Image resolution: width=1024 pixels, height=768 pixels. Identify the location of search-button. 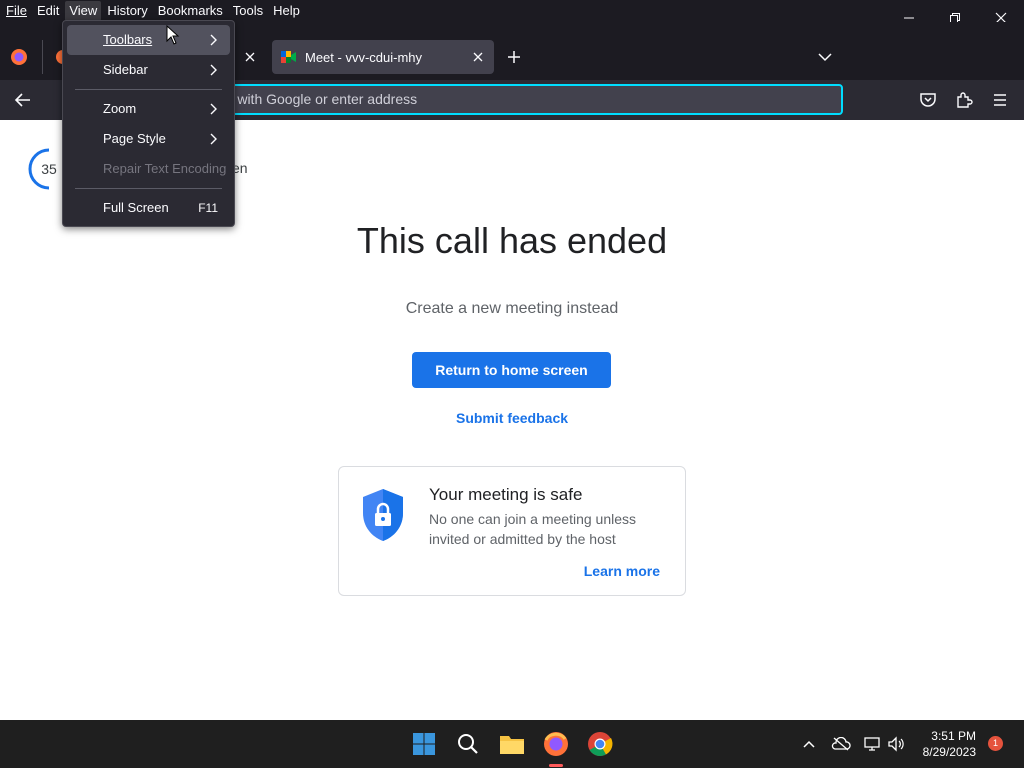
(468, 744).